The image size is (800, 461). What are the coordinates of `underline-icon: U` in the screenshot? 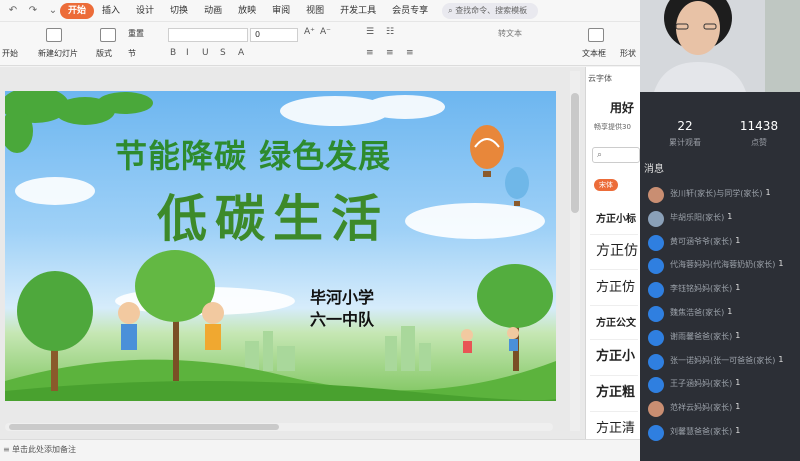 It's located at (205, 53).